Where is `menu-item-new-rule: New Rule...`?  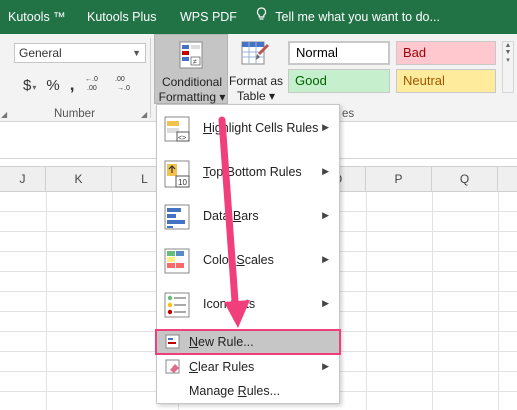 menu-item-new-rule: New Rule... is located at coordinates (248, 342).